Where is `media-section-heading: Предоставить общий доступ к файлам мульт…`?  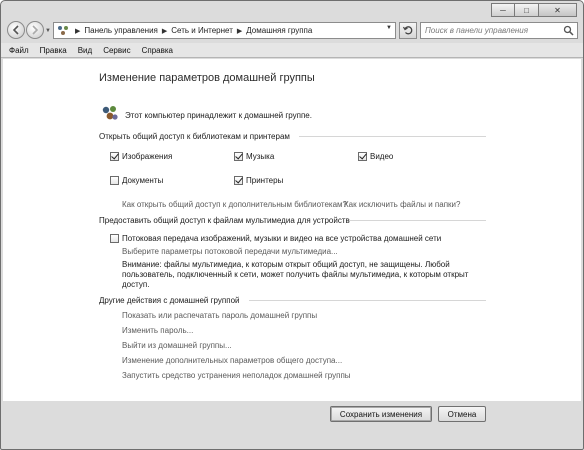
media-section-heading: Предоставить общий доступ к файлам мульт… is located at coordinates (224, 220).